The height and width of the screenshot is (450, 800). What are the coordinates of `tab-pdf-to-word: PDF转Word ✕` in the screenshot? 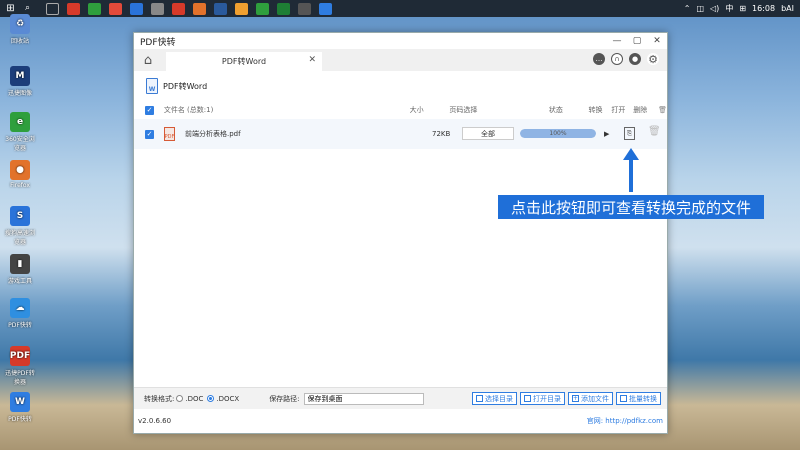 It's located at (244, 61).